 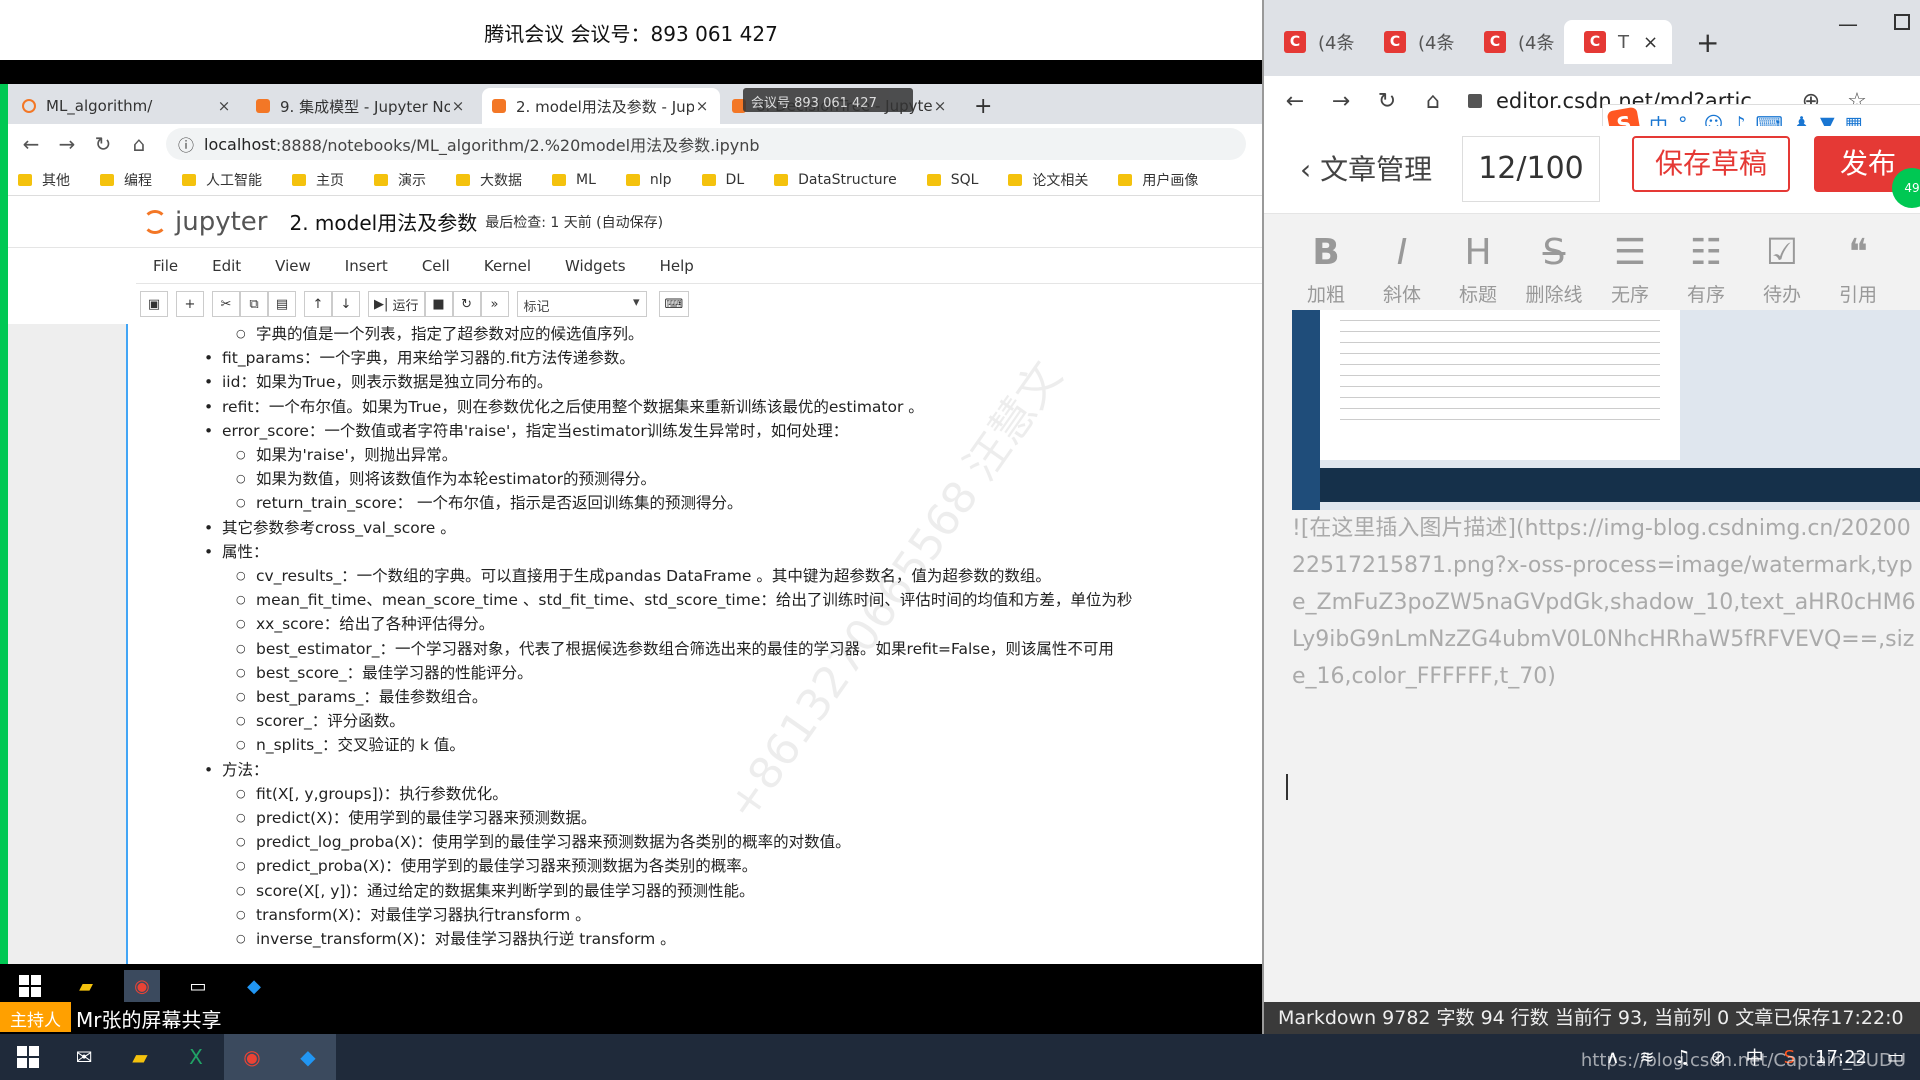 What do you see at coordinates (1402, 252) in the screenshot?
I see `italic-icon: I` at bounding box center [1402, 252].